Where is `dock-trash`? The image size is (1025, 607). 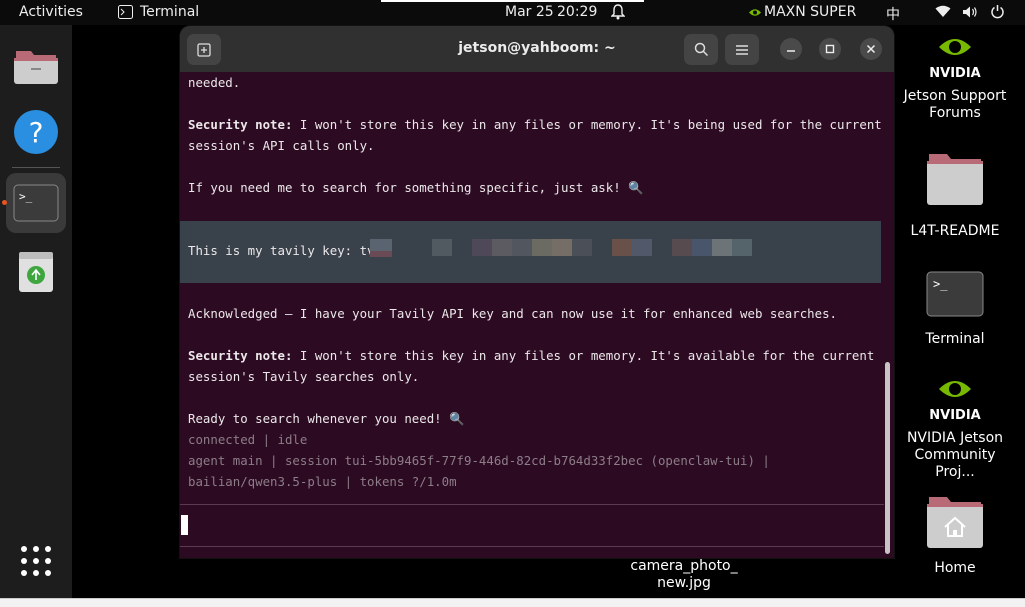
dock-trash is located at coordinates (36, 272).